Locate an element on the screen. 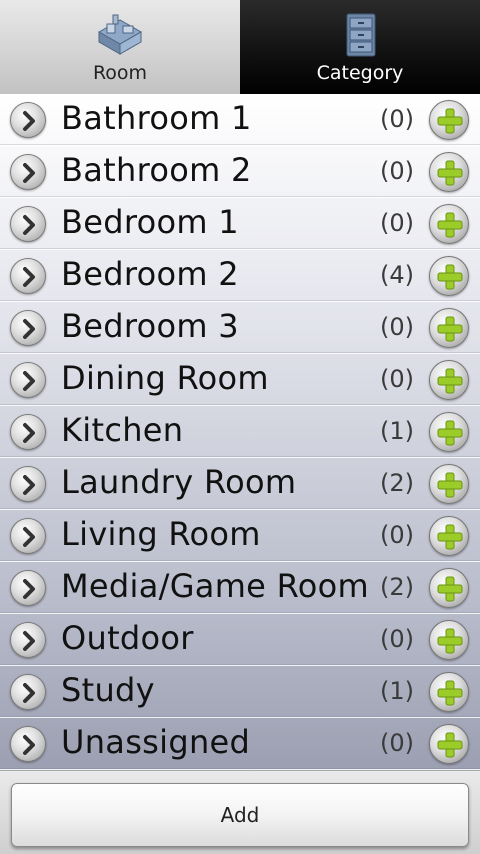 The image size is (480, 854). room-name: Study is located at coordinates (108, 690).